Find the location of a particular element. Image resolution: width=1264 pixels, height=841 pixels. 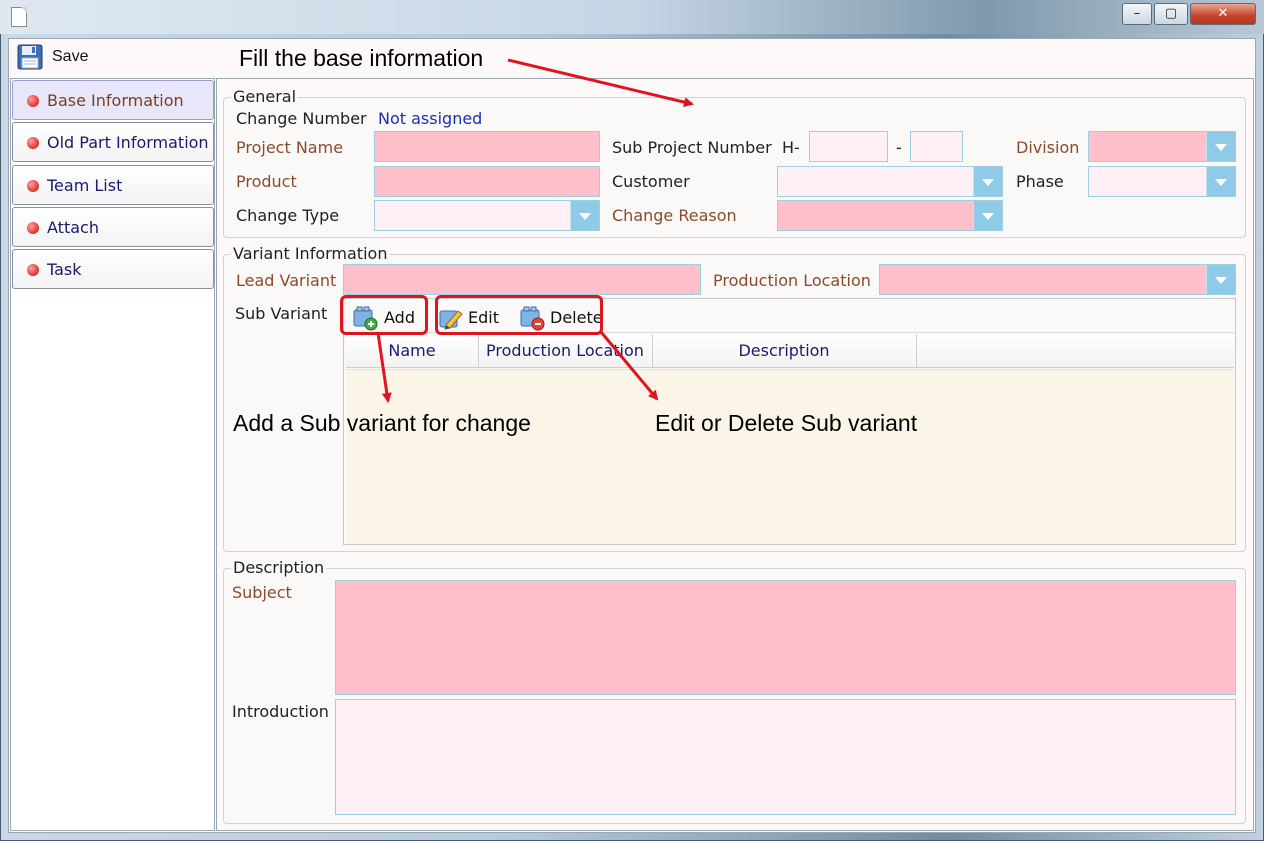

annotation-arrows is located at coordinates (535, 230).